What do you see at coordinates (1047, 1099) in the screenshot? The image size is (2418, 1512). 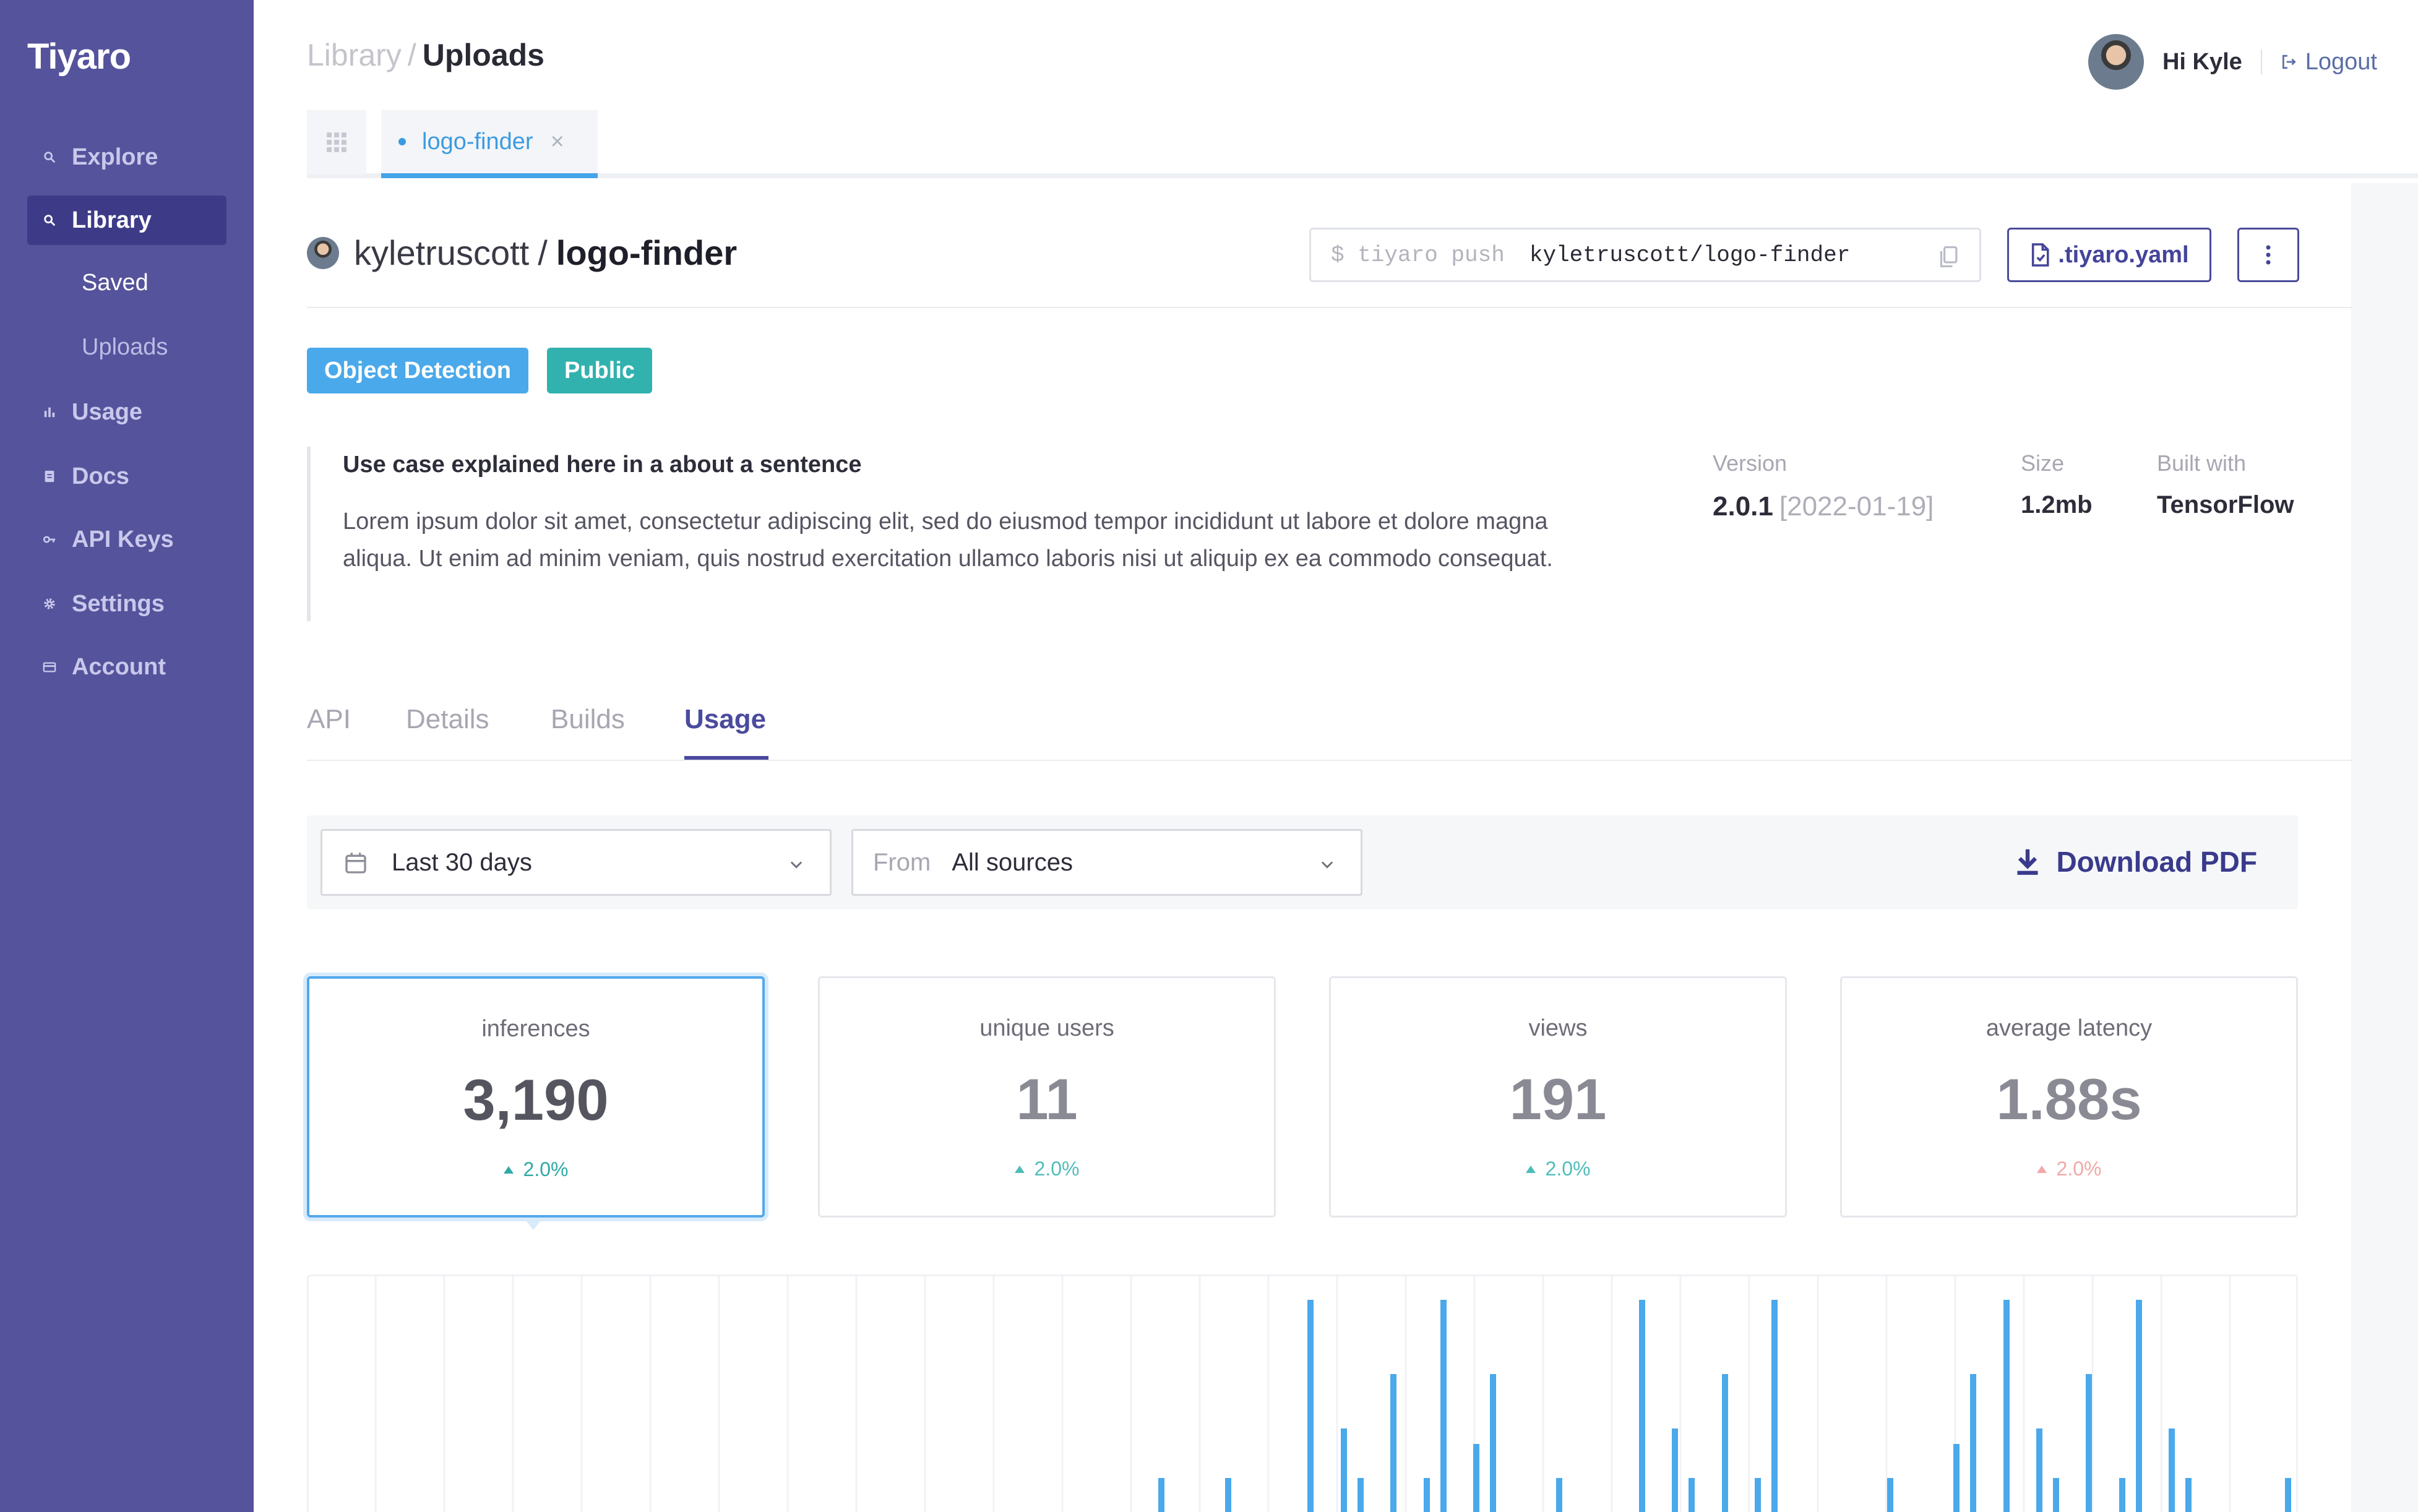 I see `stat-value: 11` at bounding box center [1047, 1099].